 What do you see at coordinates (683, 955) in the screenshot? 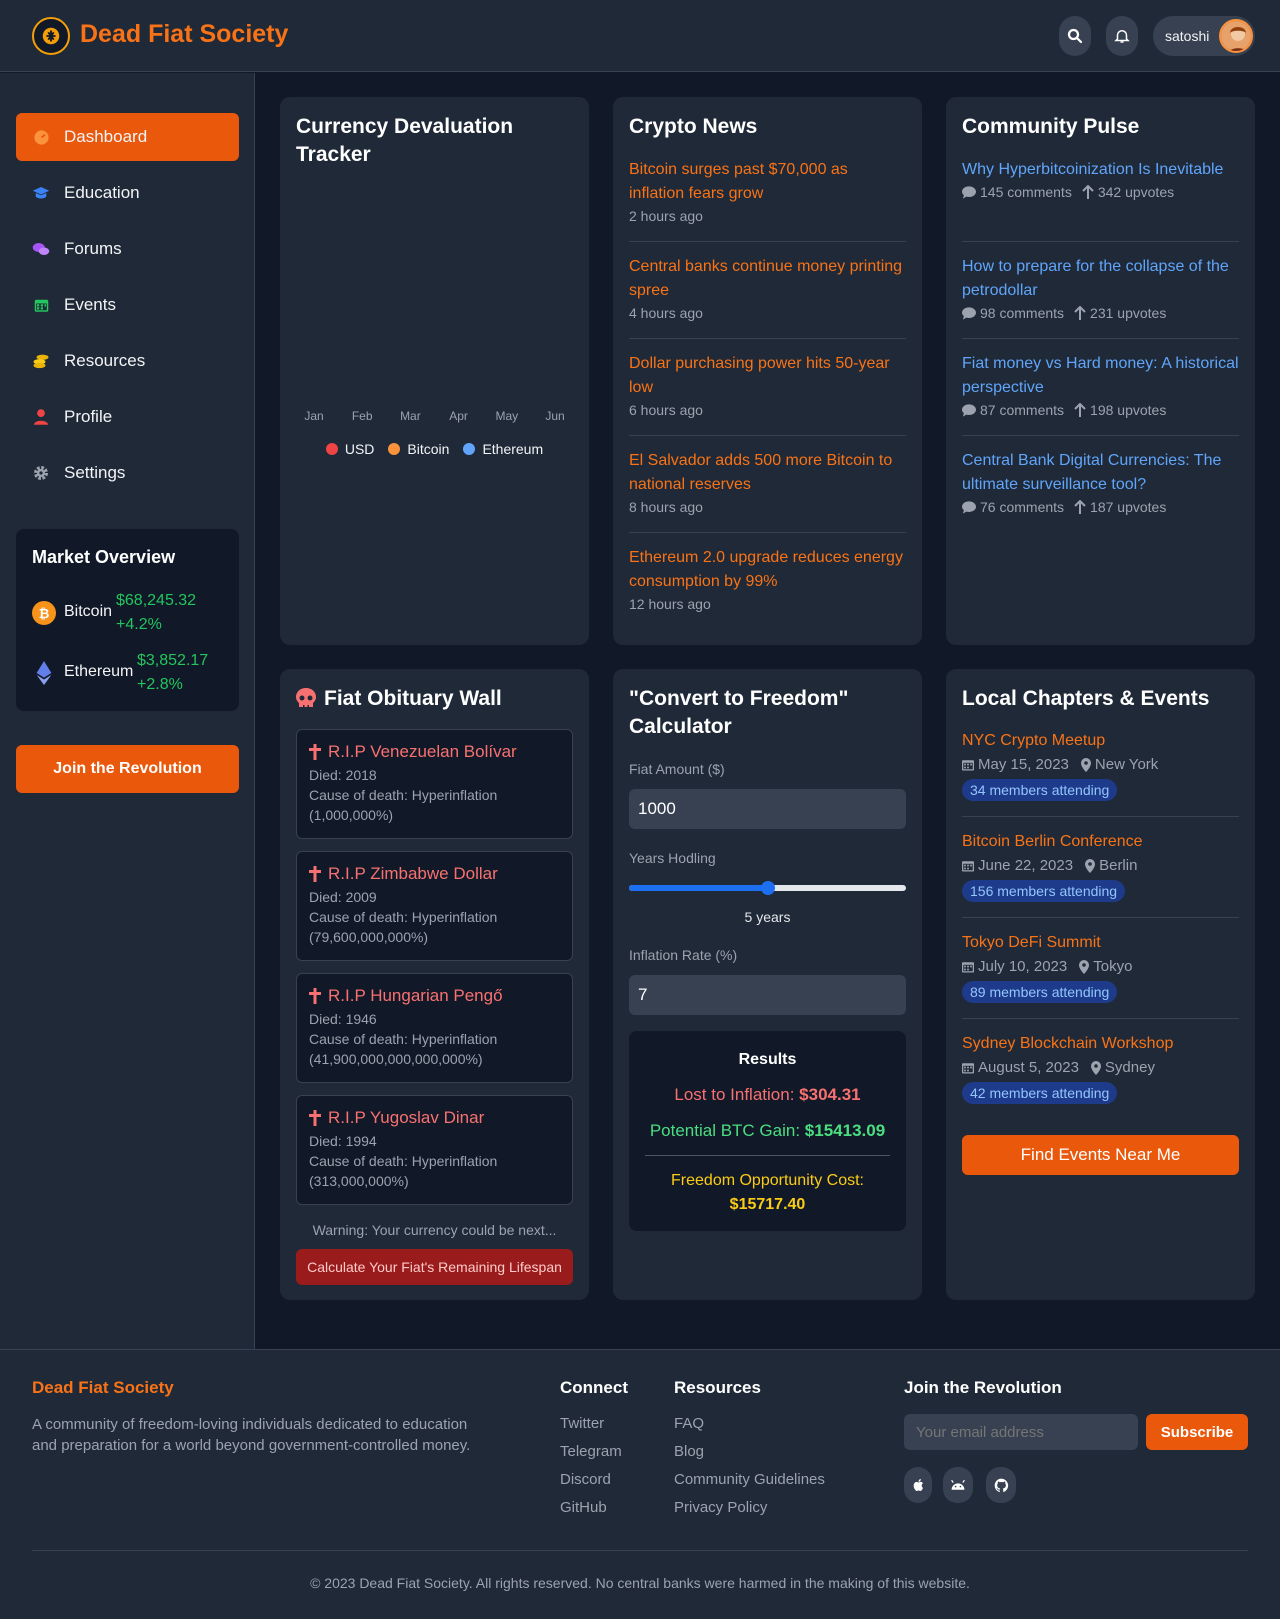
I see `inflation-rate-label: Inflation Rate (%)` at bounding box center [683, 955].